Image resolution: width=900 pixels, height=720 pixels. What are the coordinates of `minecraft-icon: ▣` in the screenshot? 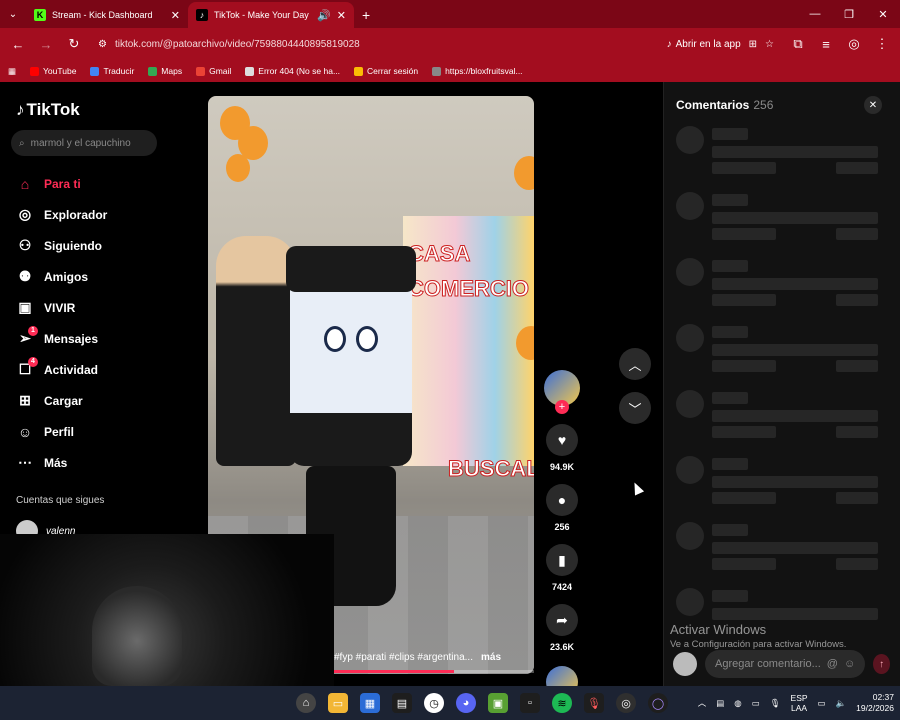 It's located at (498, 703).